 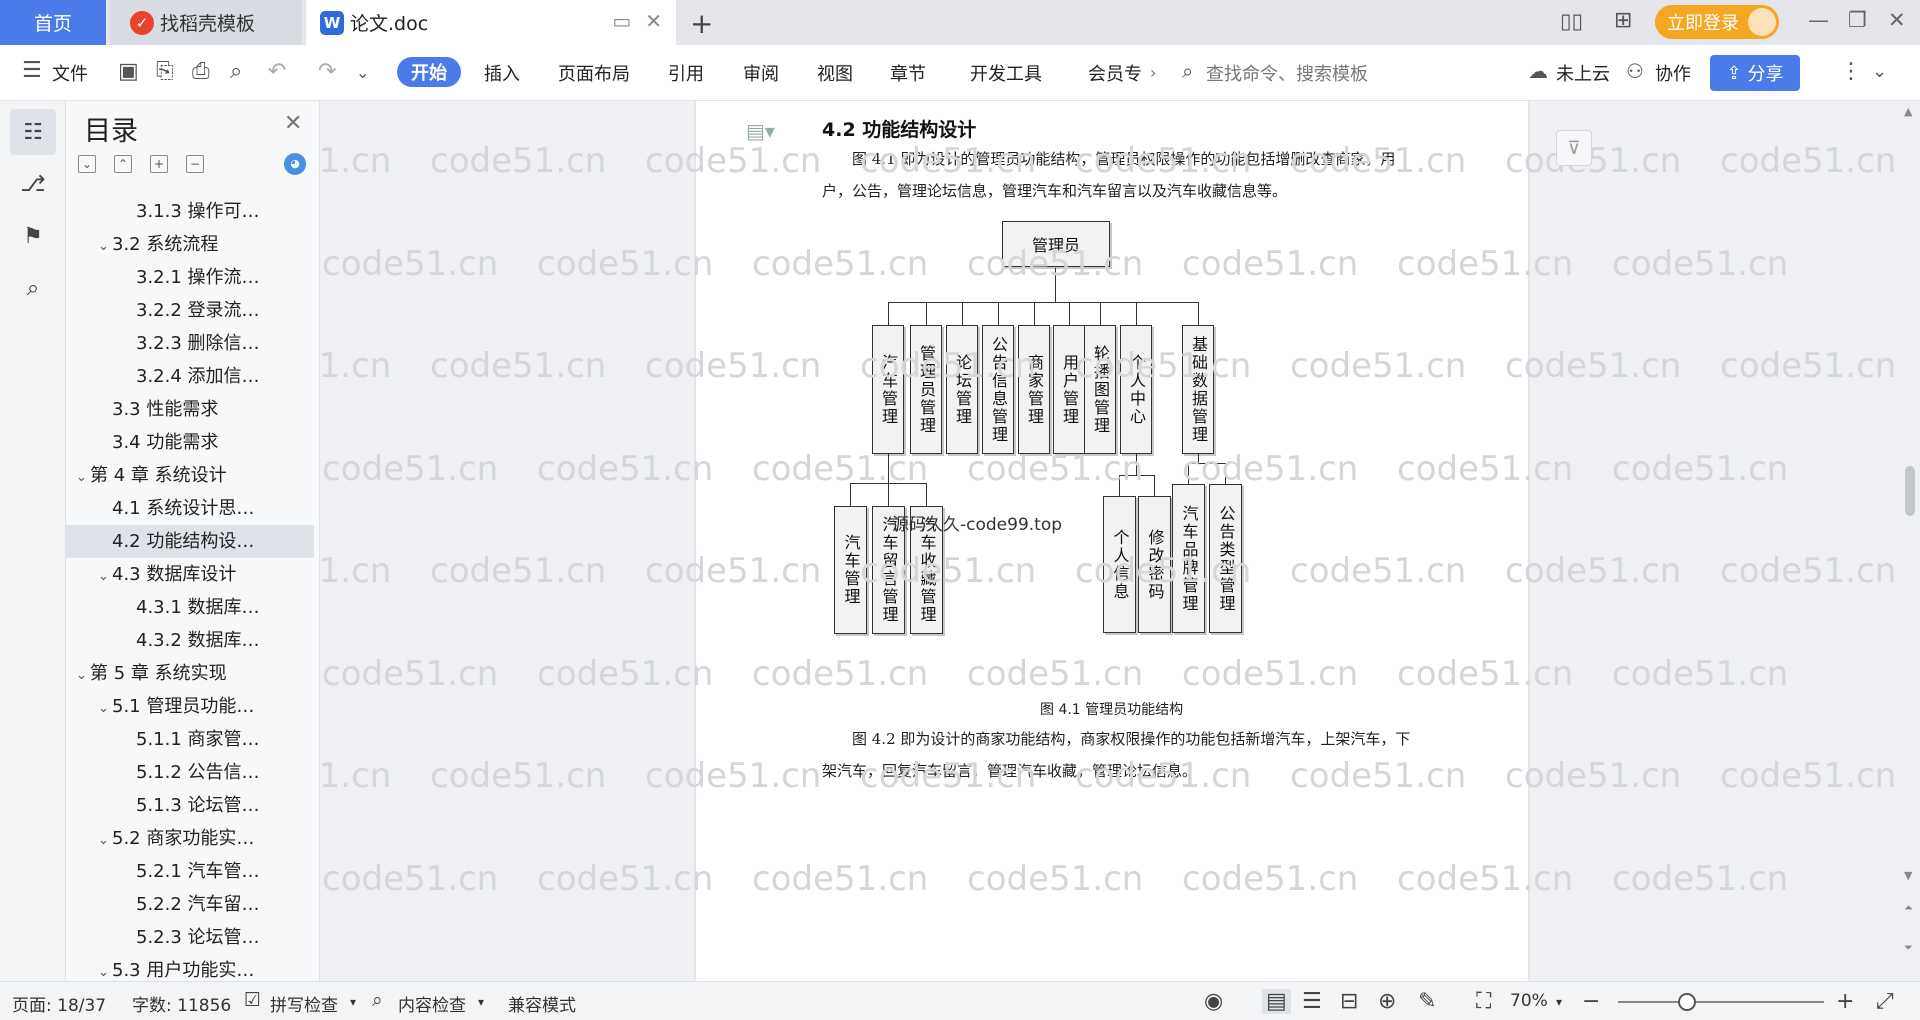 What do you see at coordinates (502, 73) in the screenshot?
I see `tab-insert: 插入` at bounding box center [502, 73].